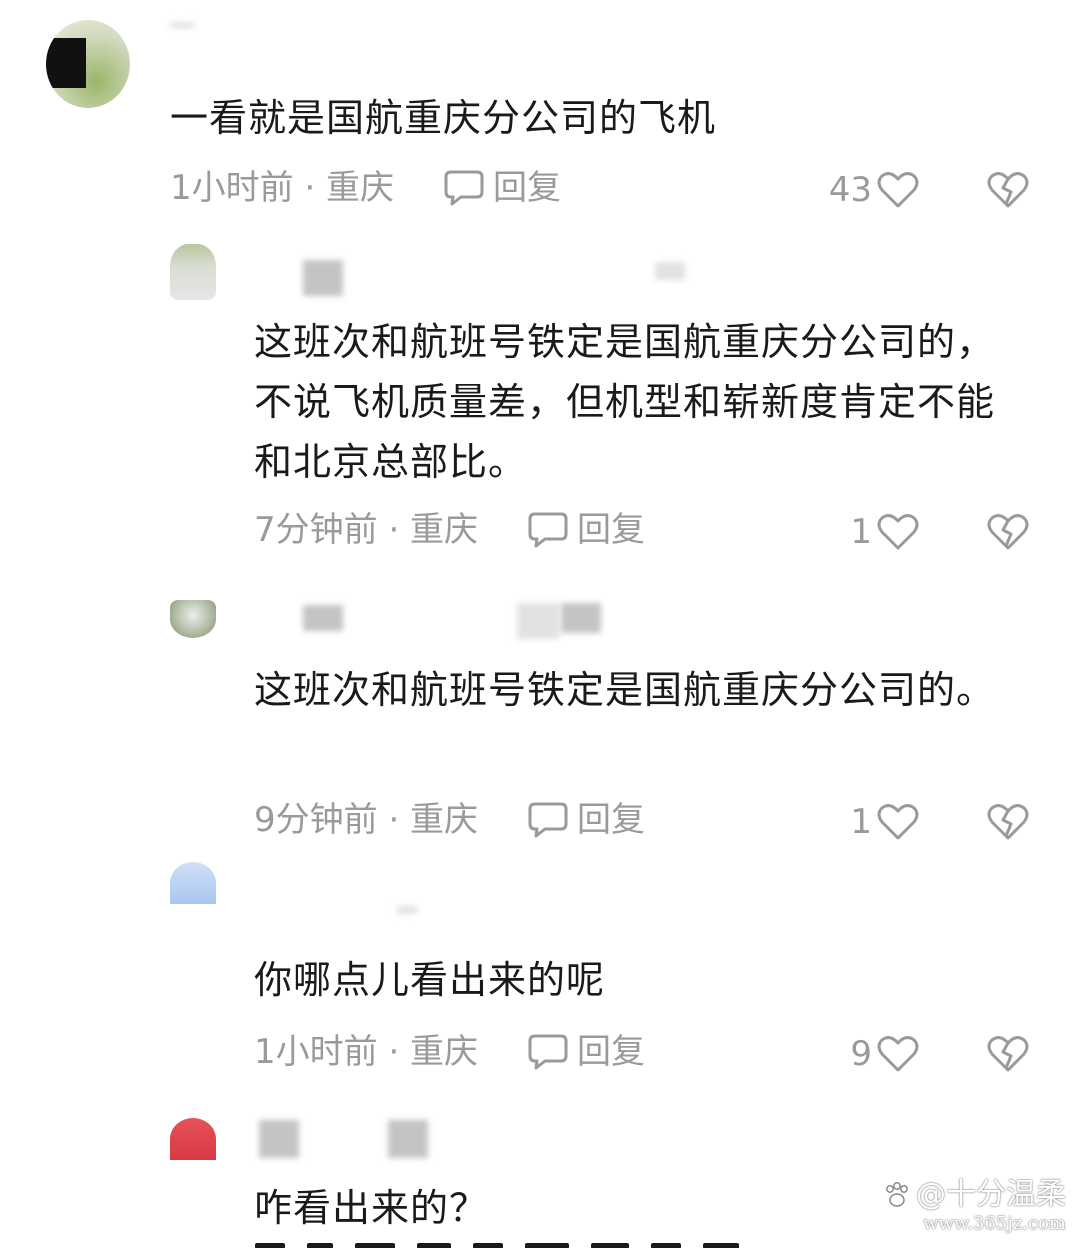 The height and width of the screenshot is (1248, 1080). What do you see at coordinates (994, 1223) in the screenshot?
I see `watermark-url: www.365jz.com` at bounding box center [994, 1223].